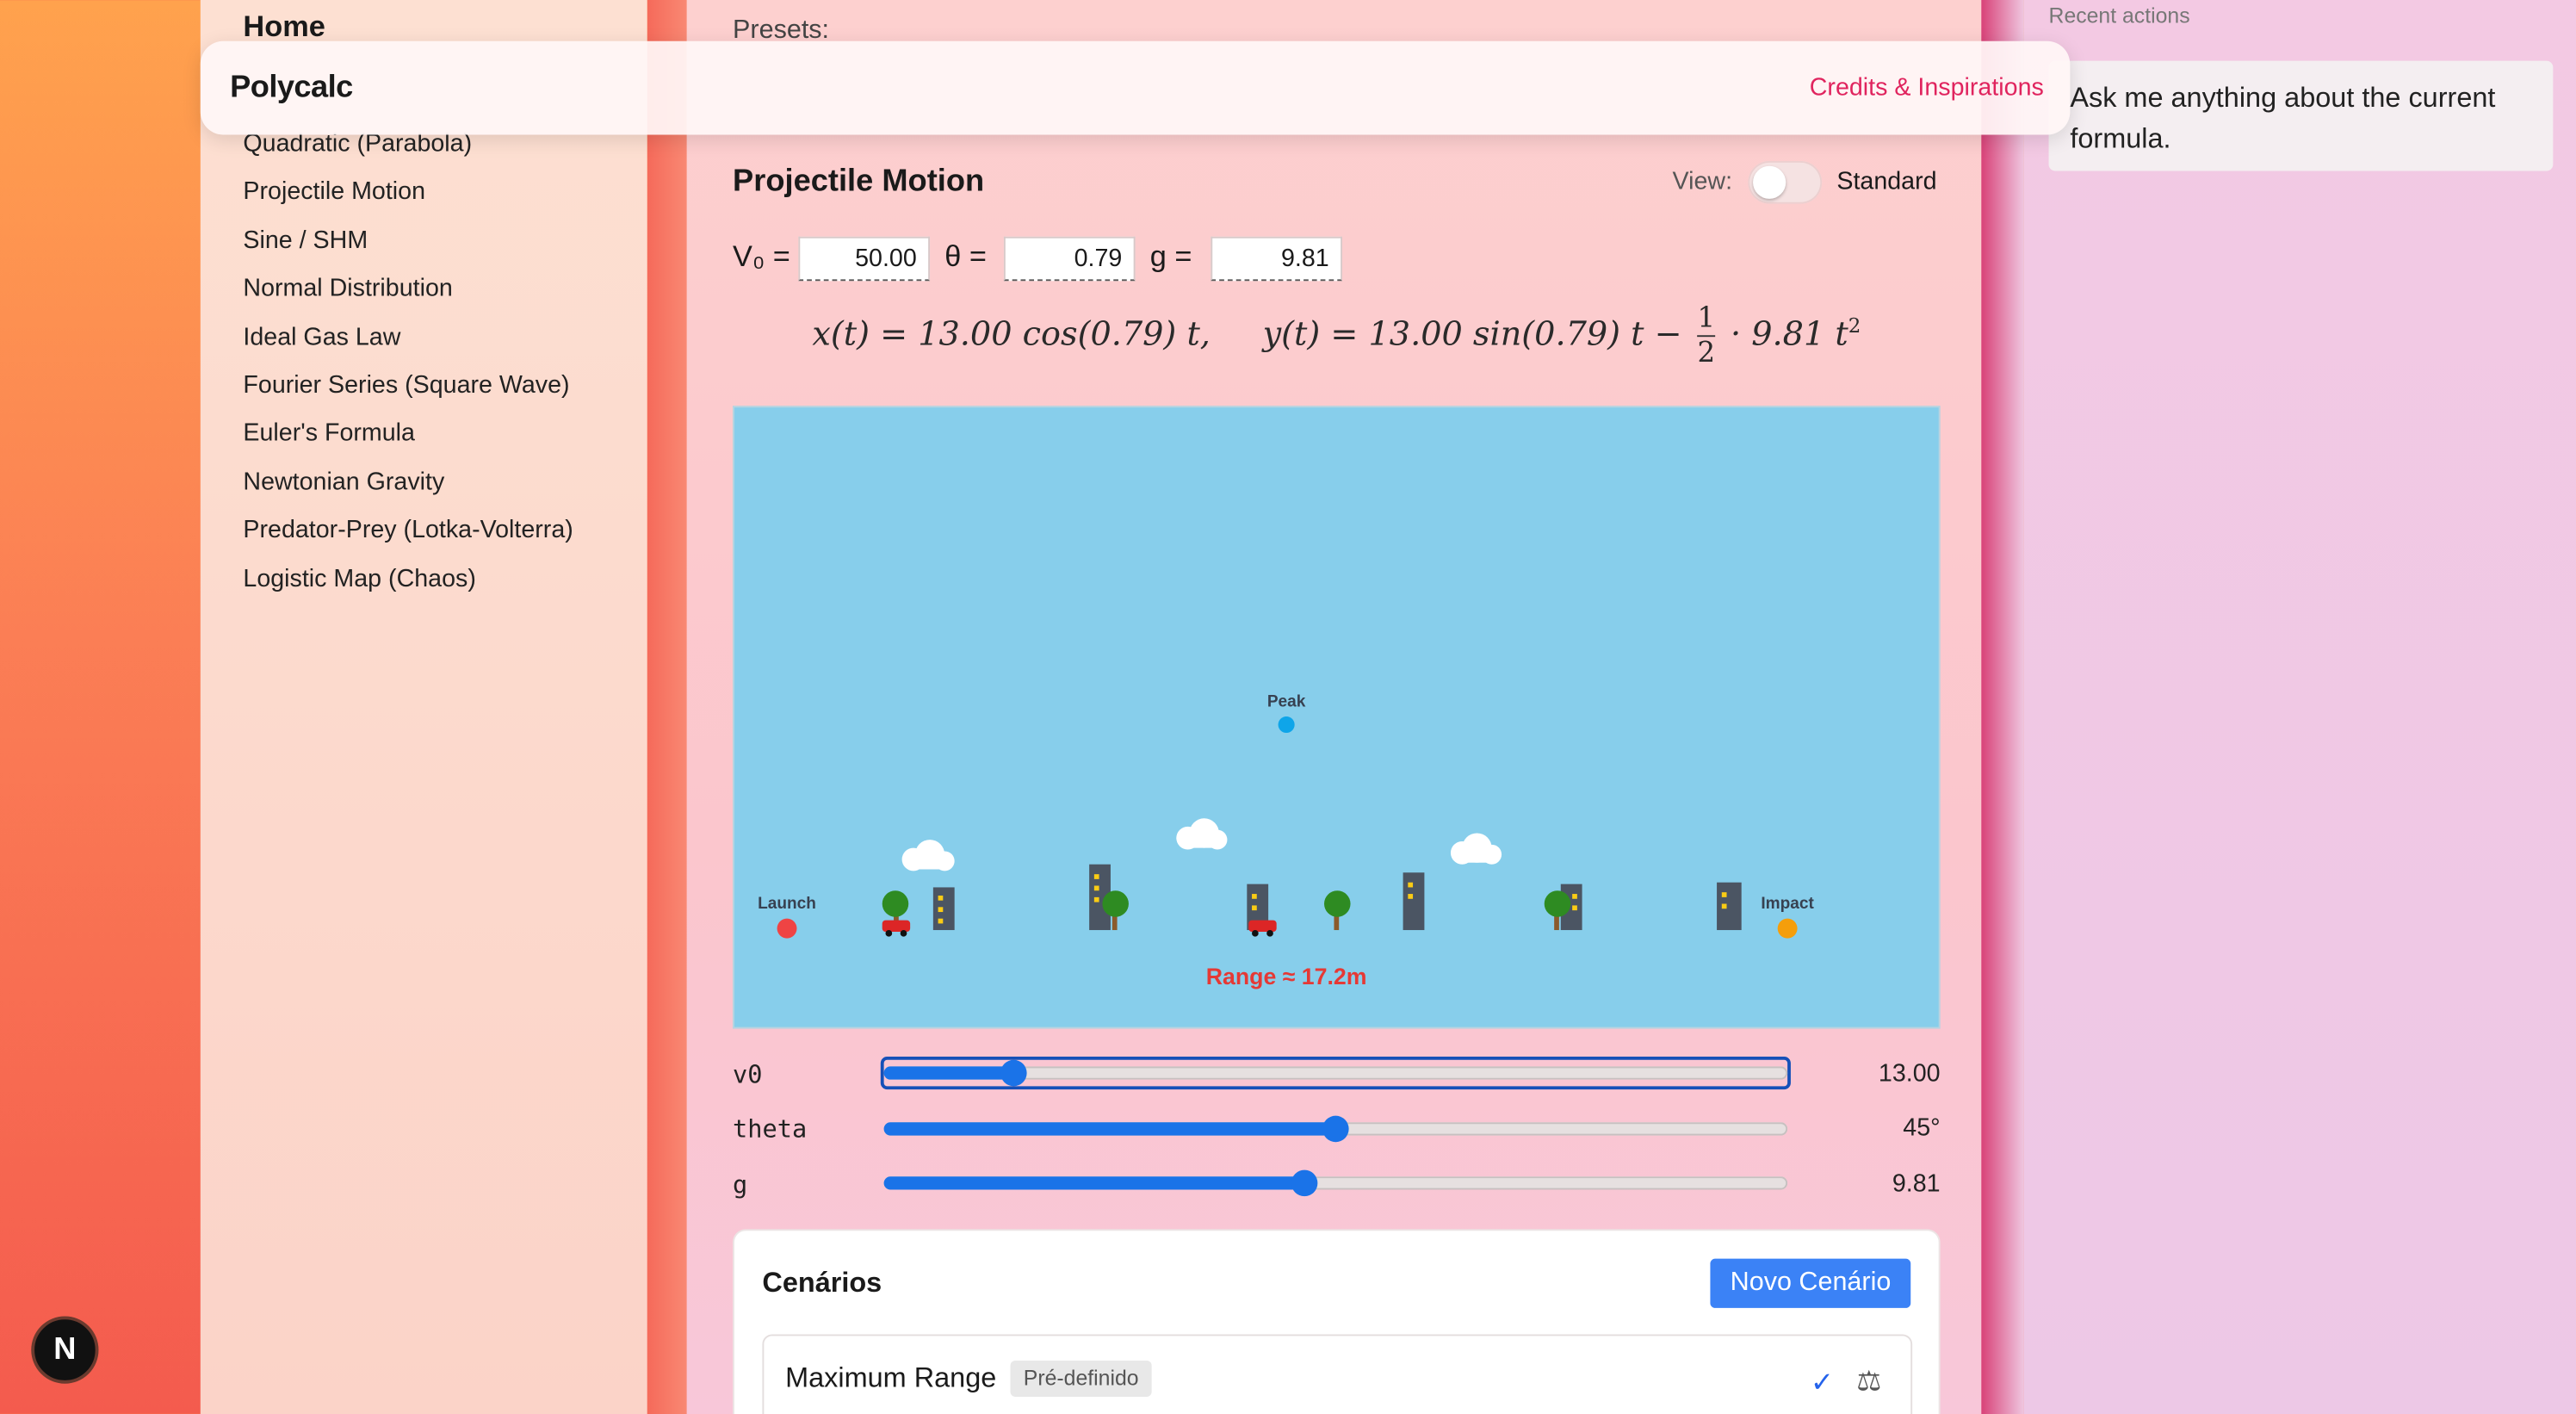 This screenshot has width=2576, height=1414. I want to click on toggle-knob, so click(1769, 182).